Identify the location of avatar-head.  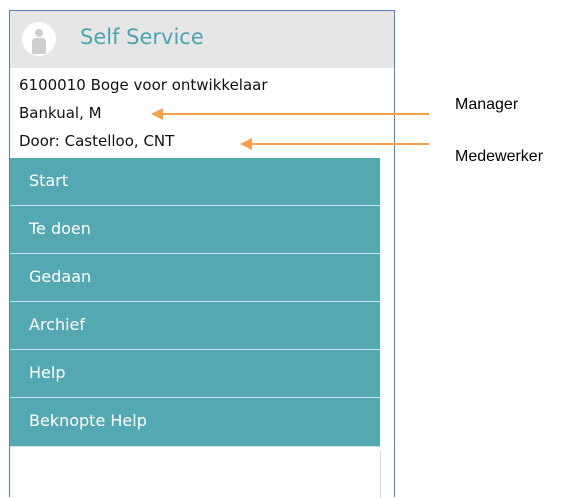
(39, 33).